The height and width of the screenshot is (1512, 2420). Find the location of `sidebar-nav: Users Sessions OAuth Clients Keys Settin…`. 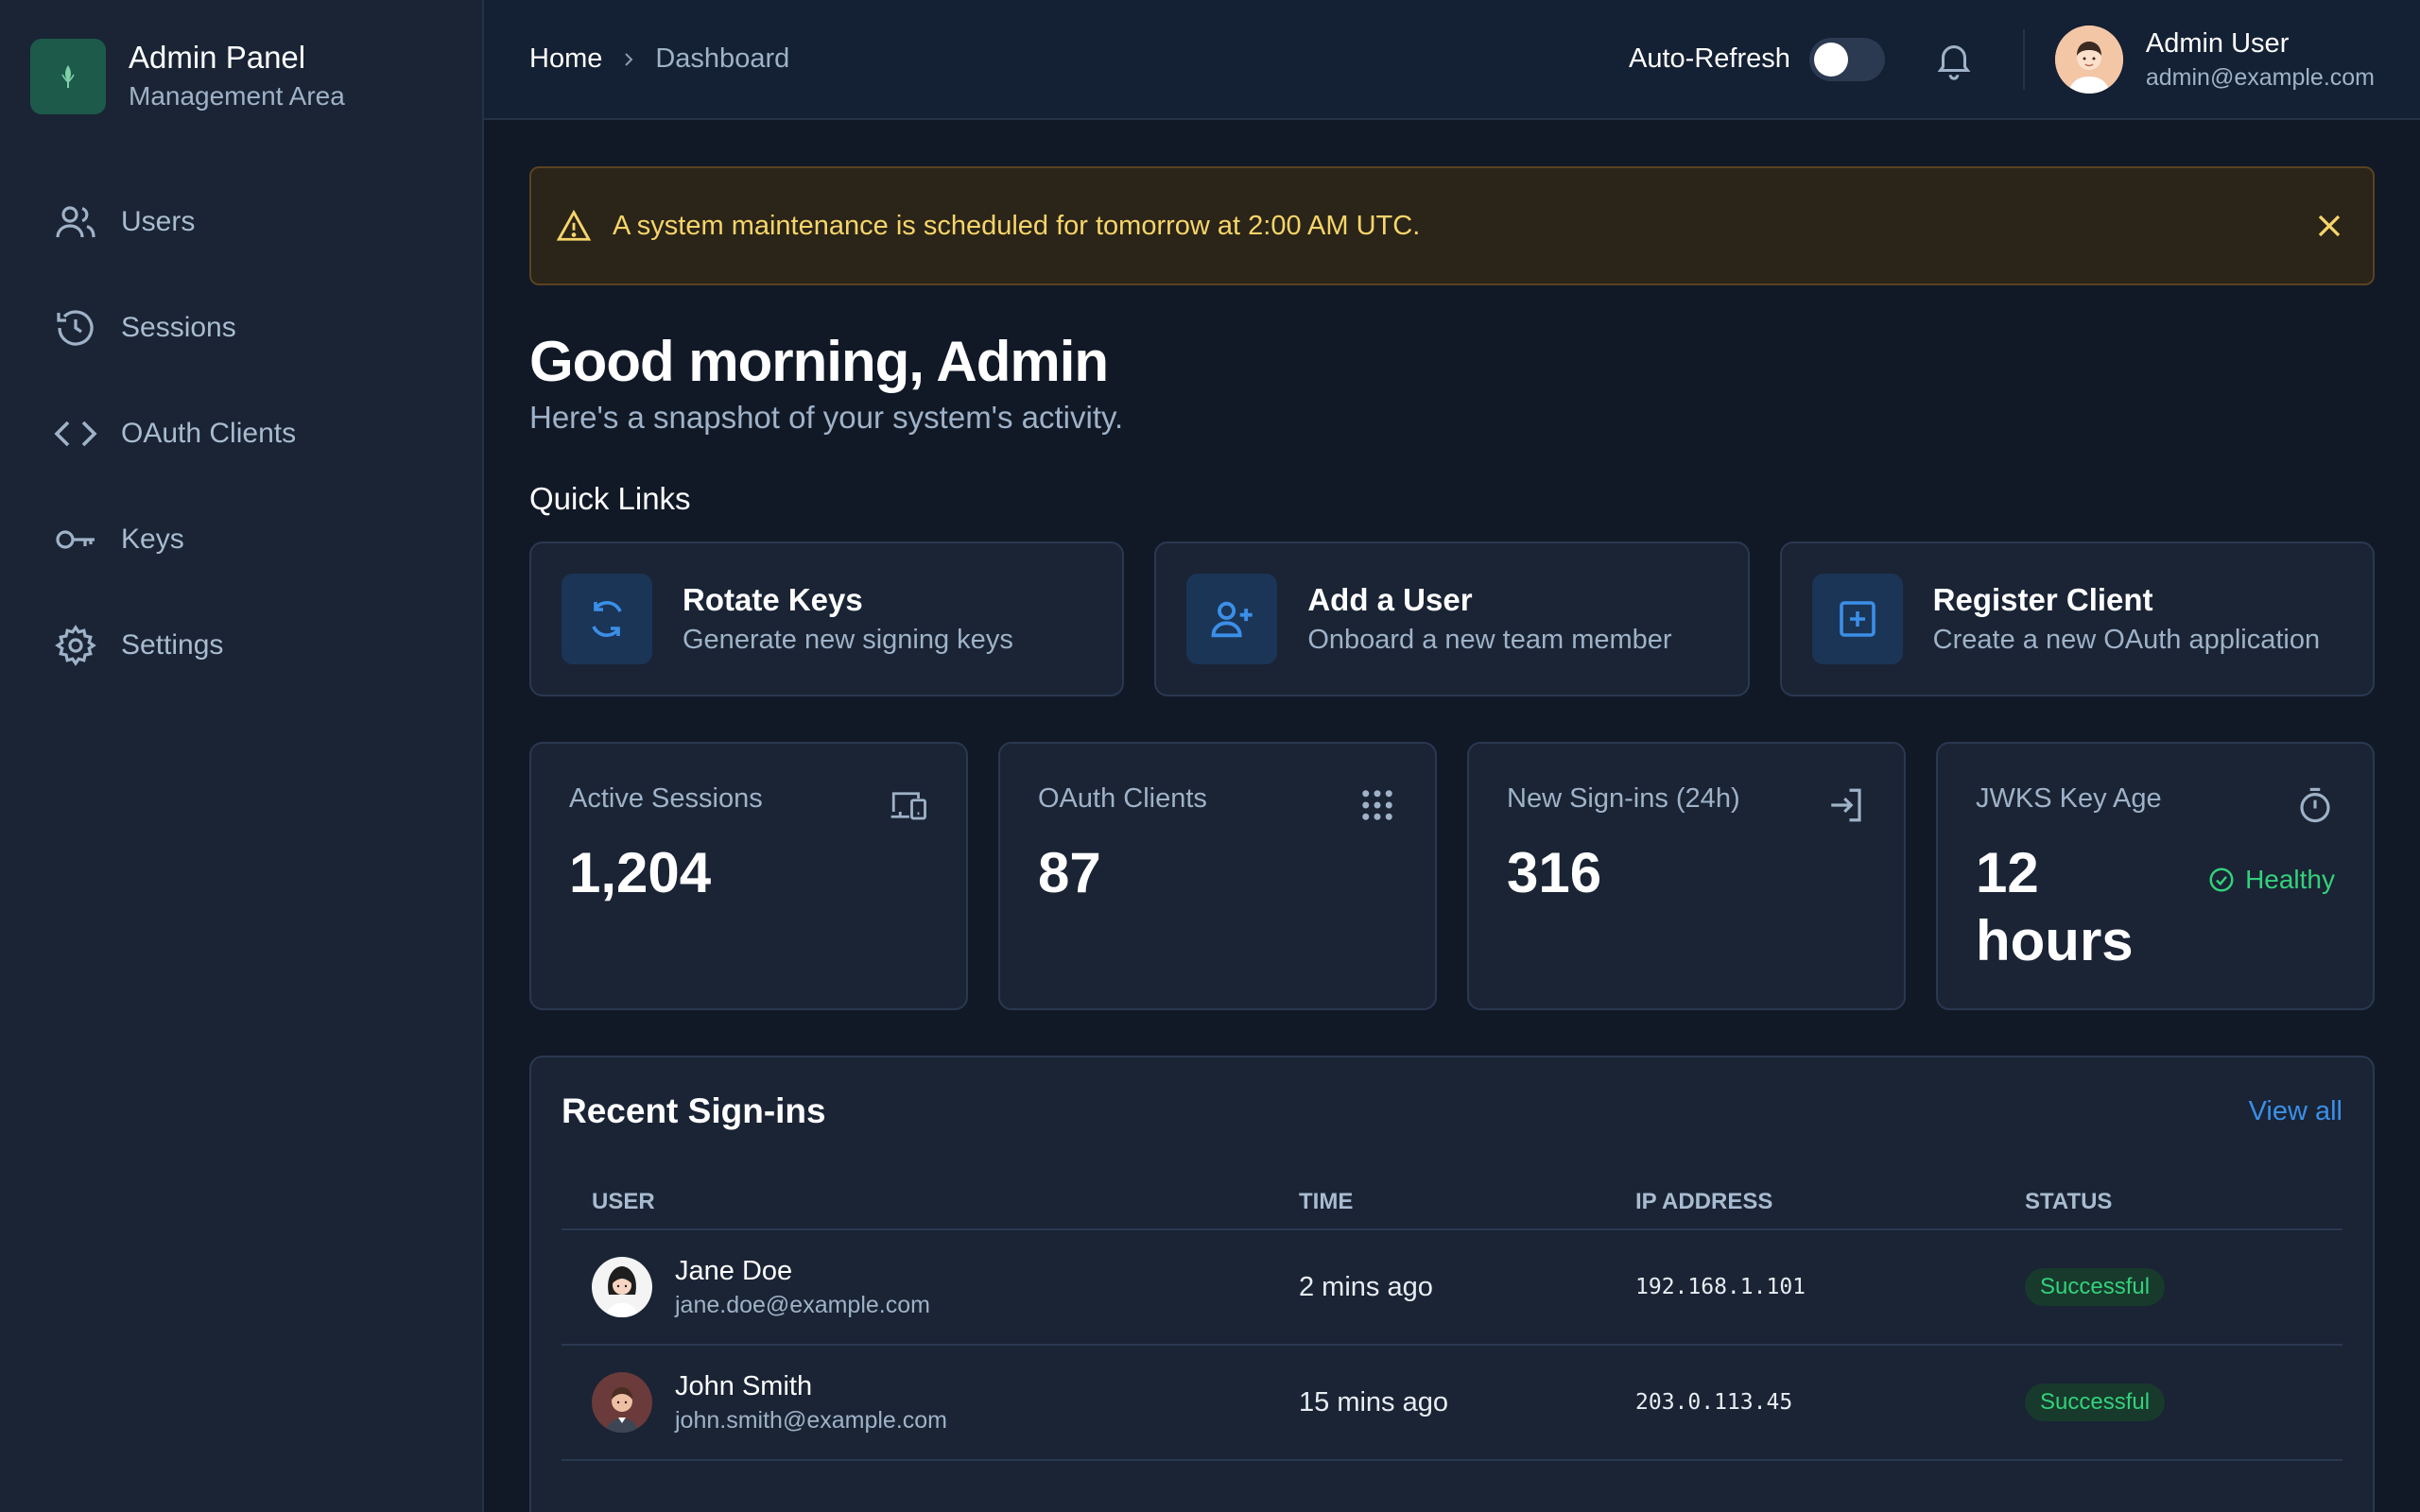

sidebar-nav: Users Sessions OAuth Clients Keys Settin… is located at coordinates (241, 433).